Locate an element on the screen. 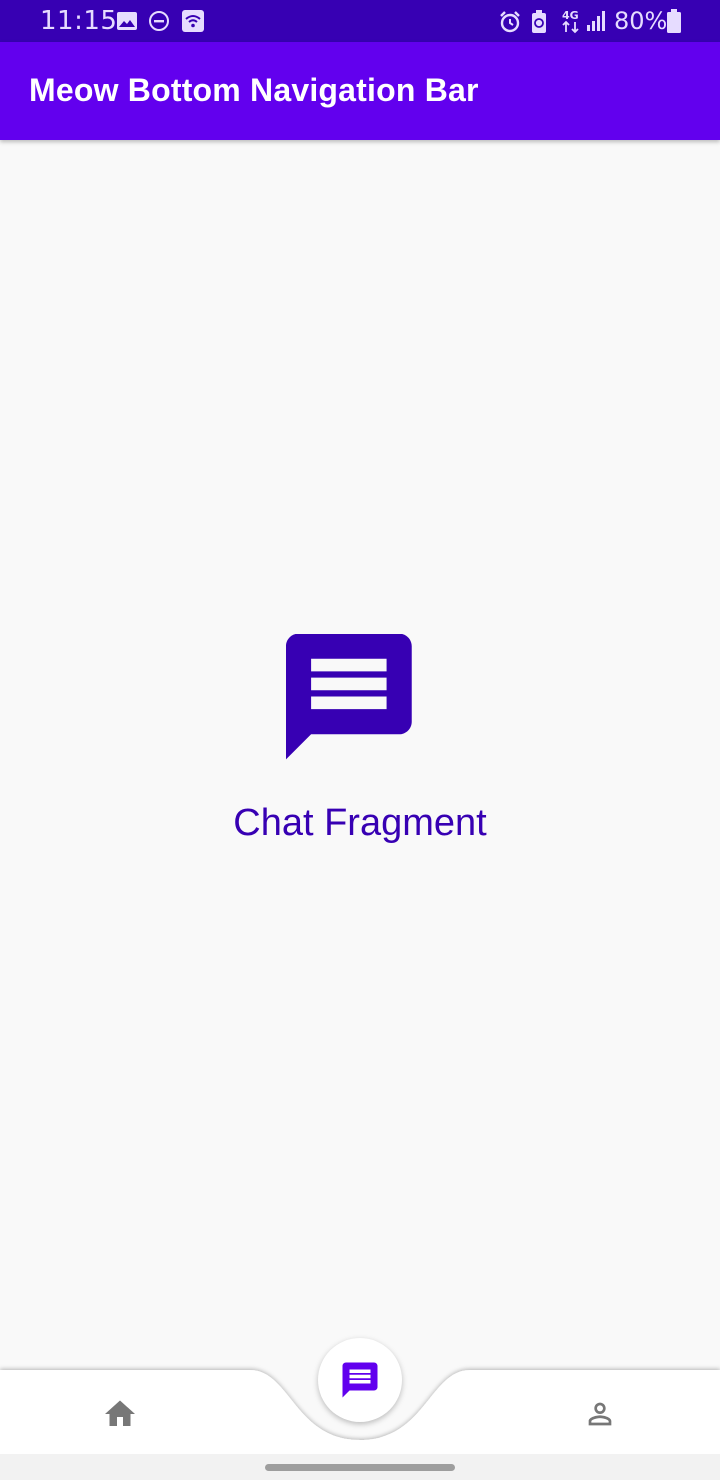 This screenshot has height=1480, width=720. status-time: 11:15 is located at coordinates (79, 21).